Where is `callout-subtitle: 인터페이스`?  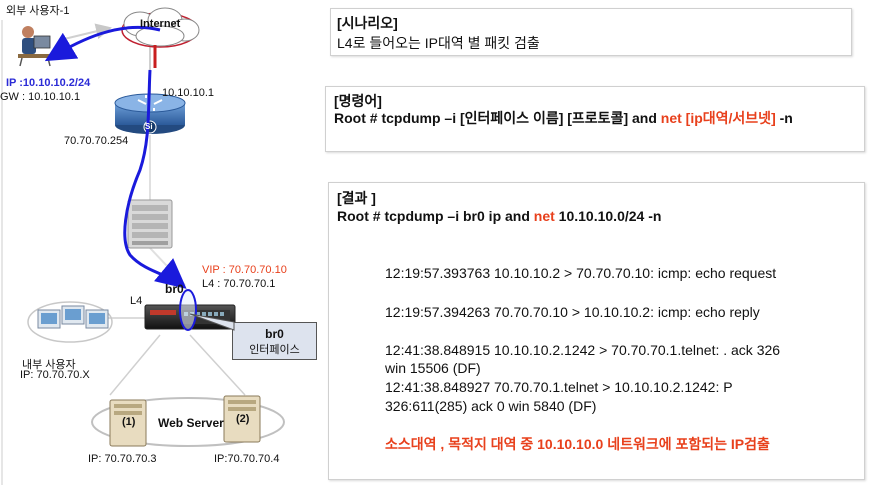
callout-subtitle: 인터페이스 is located at coordinates (274, 350).